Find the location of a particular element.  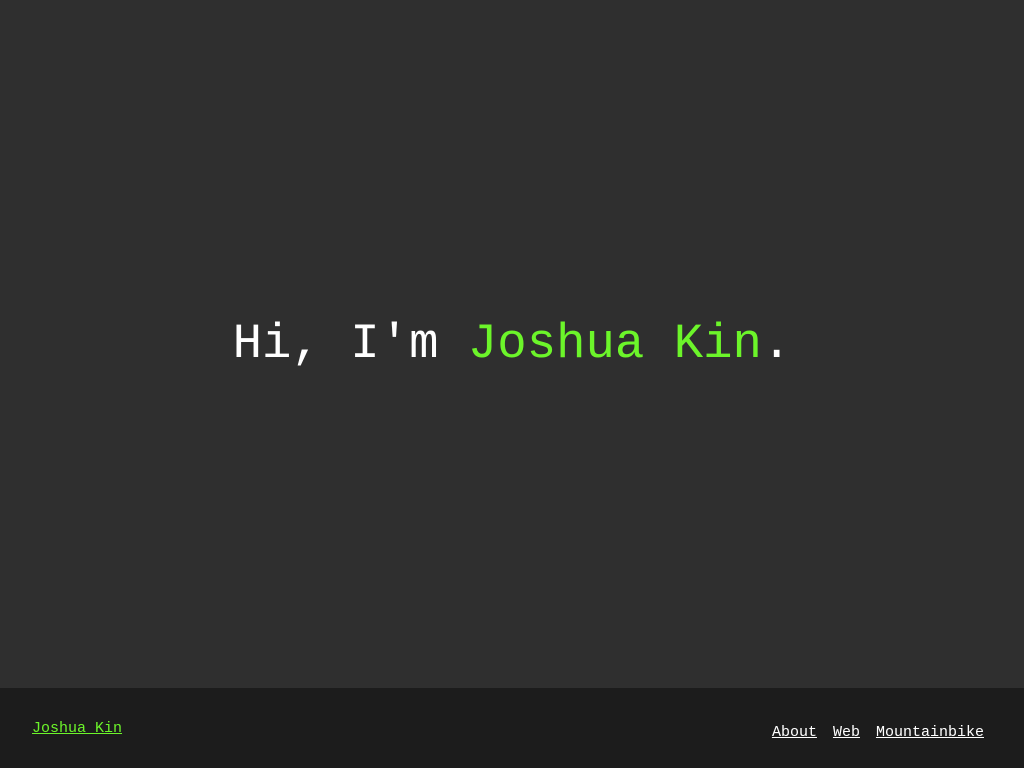

nav-link-web: Web is located at coordinates (846, 732).